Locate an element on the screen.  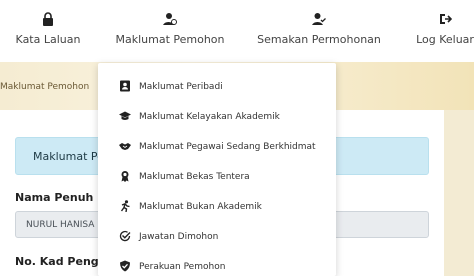
user-settings-icon is located at coordinates (170, 19).